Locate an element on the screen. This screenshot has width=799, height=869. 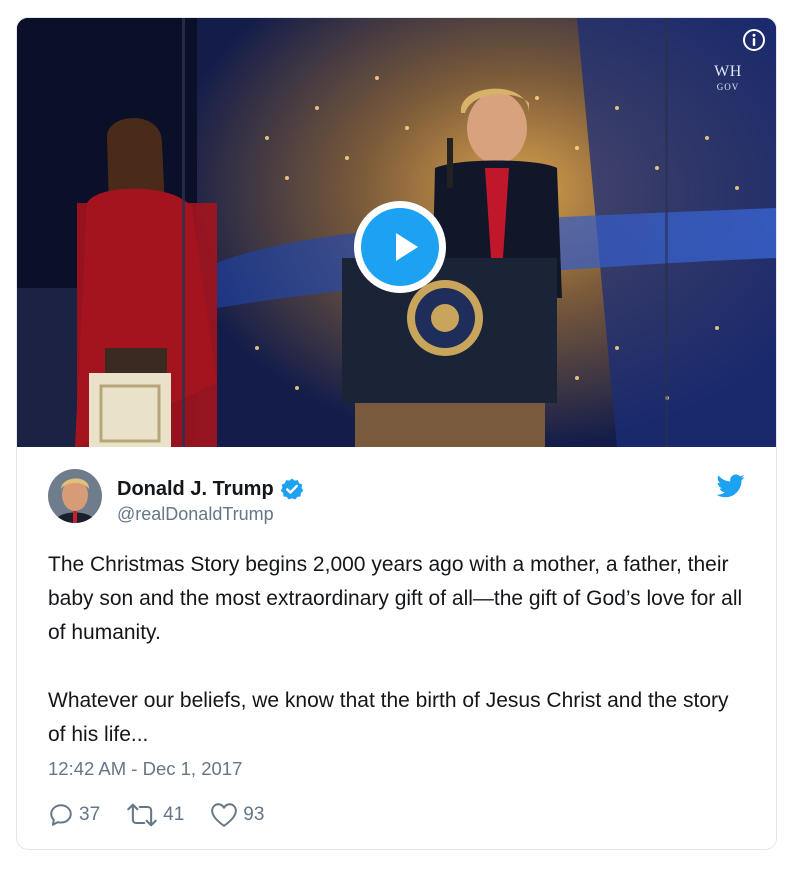
tweet-actions: 37 41 93 is located at coordinates (169, 815).